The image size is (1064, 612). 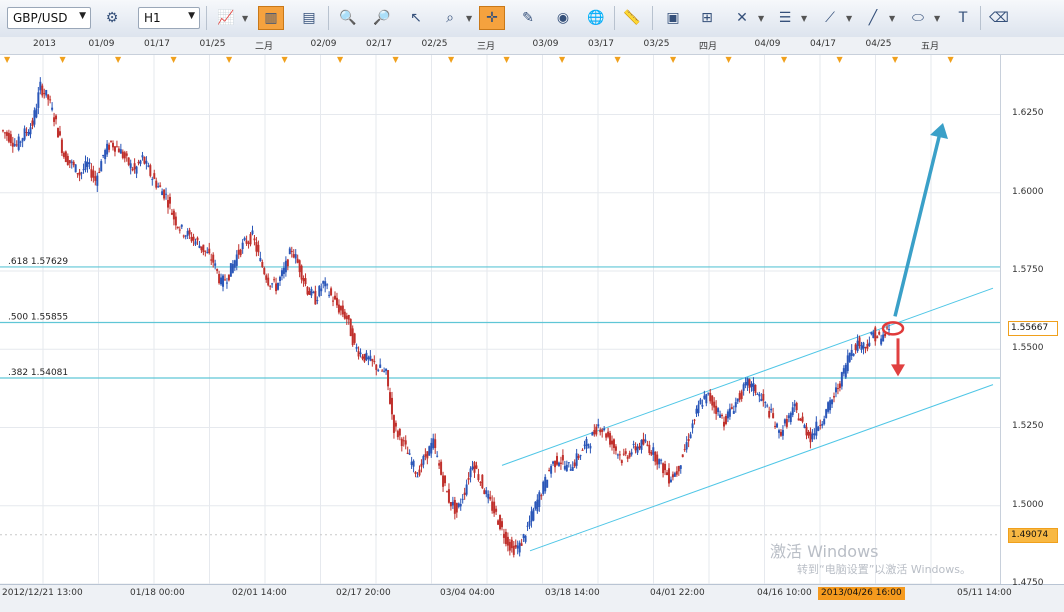 I want to click on marker-price-tag: 1.49074, so click(x=1033, y=535).